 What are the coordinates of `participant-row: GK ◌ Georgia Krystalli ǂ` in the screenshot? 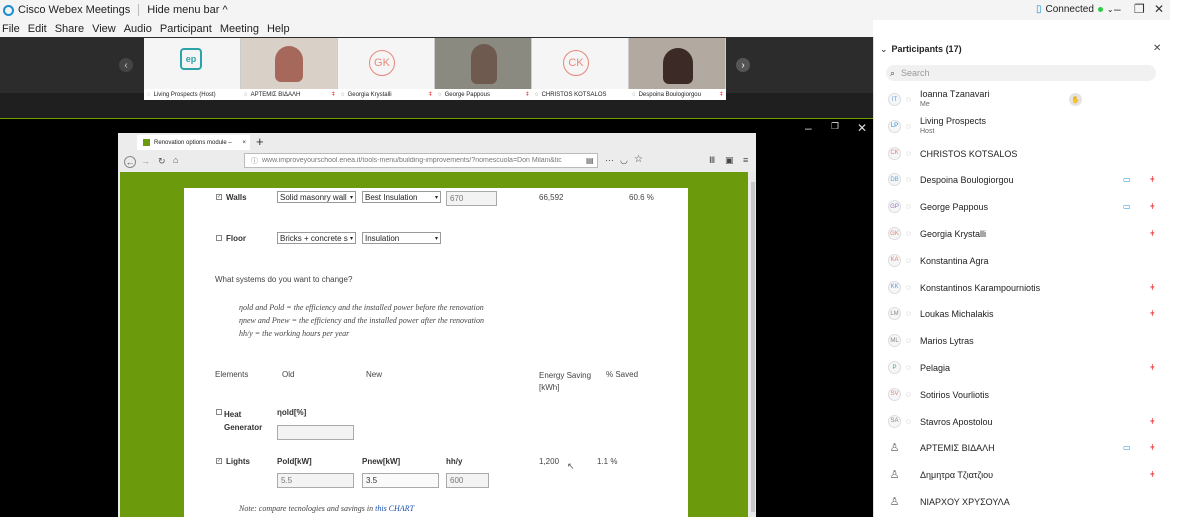 It's located at (1020, 234).